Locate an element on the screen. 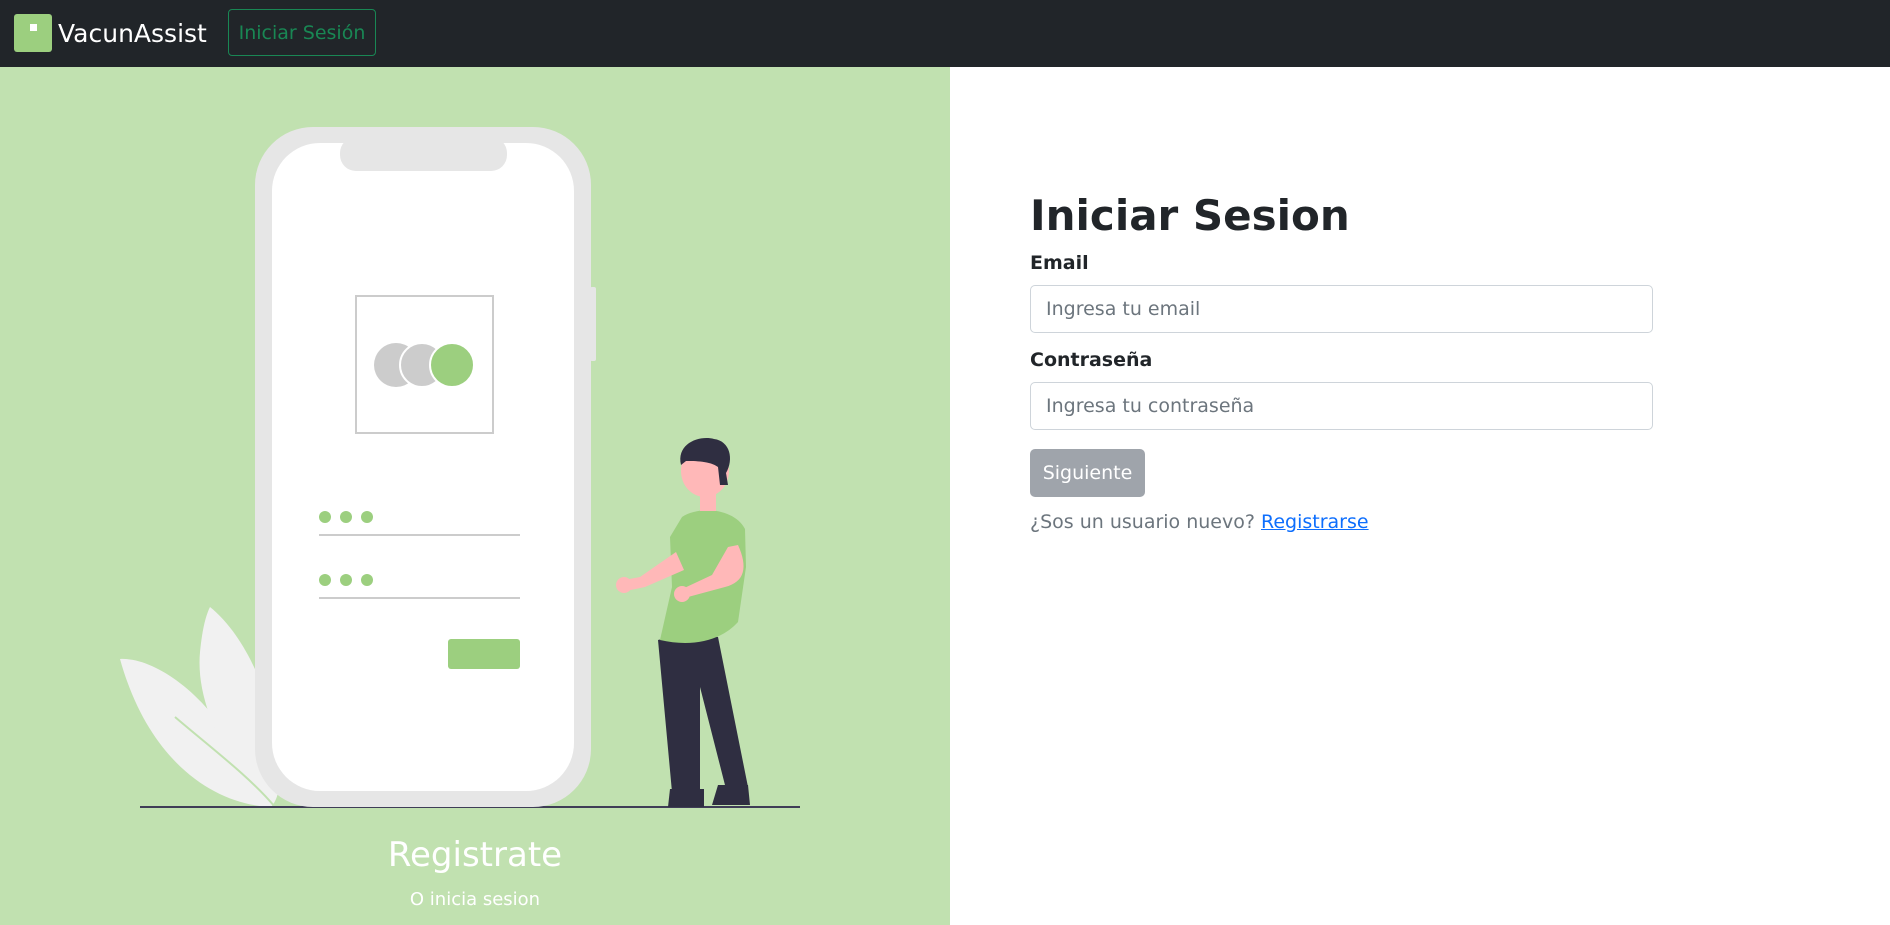 The height and width of the screenshot is (925, 1890). left-panel-subtitle: O inicia sesion is located at coordinates (475, 899).